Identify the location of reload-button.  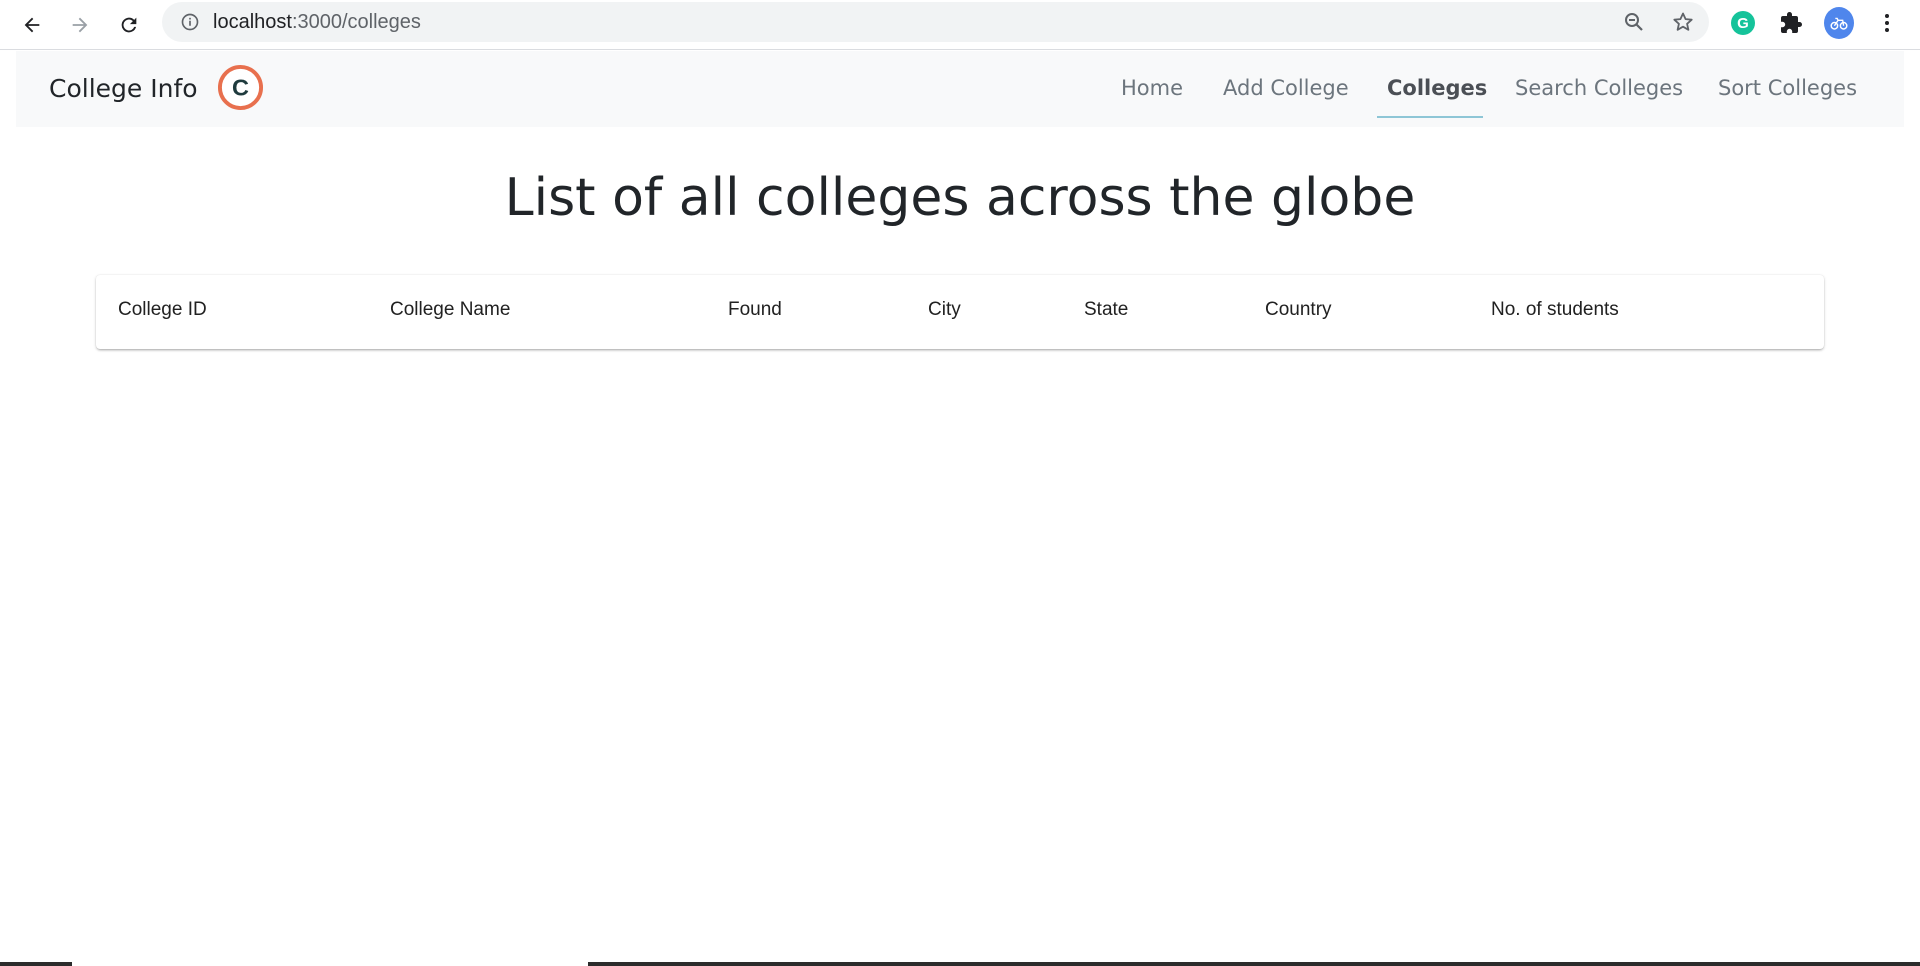
(129, 25).